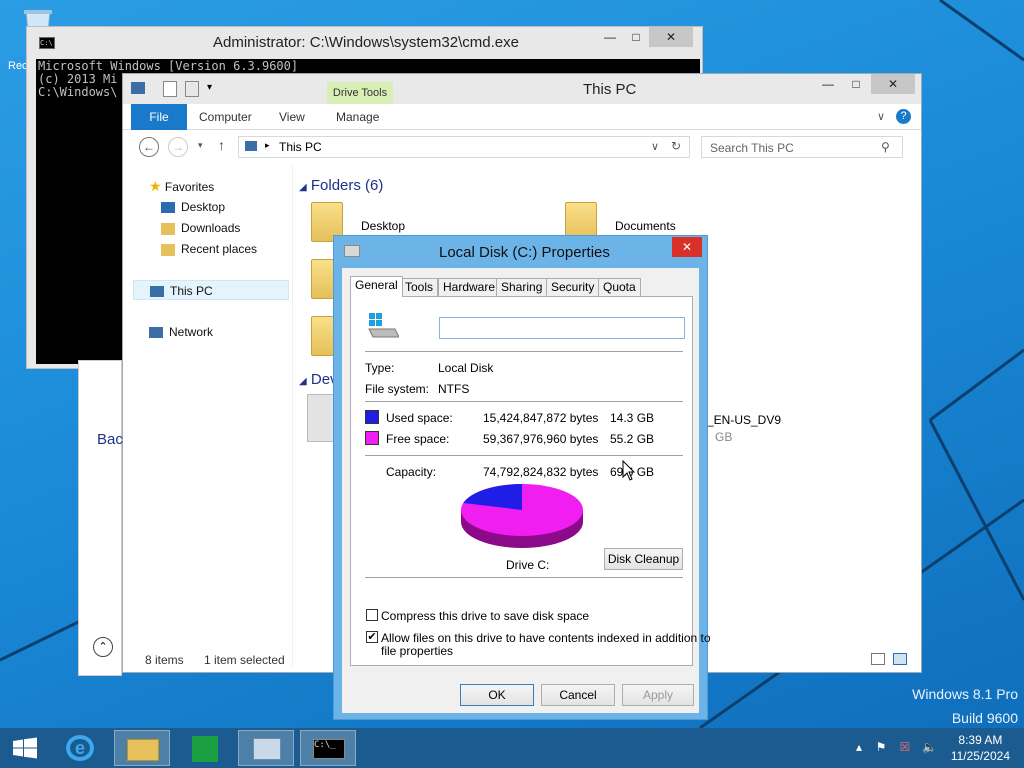 The image size is (1024, 768). I want to click on tab-quota: Quota, so click(619, 287).